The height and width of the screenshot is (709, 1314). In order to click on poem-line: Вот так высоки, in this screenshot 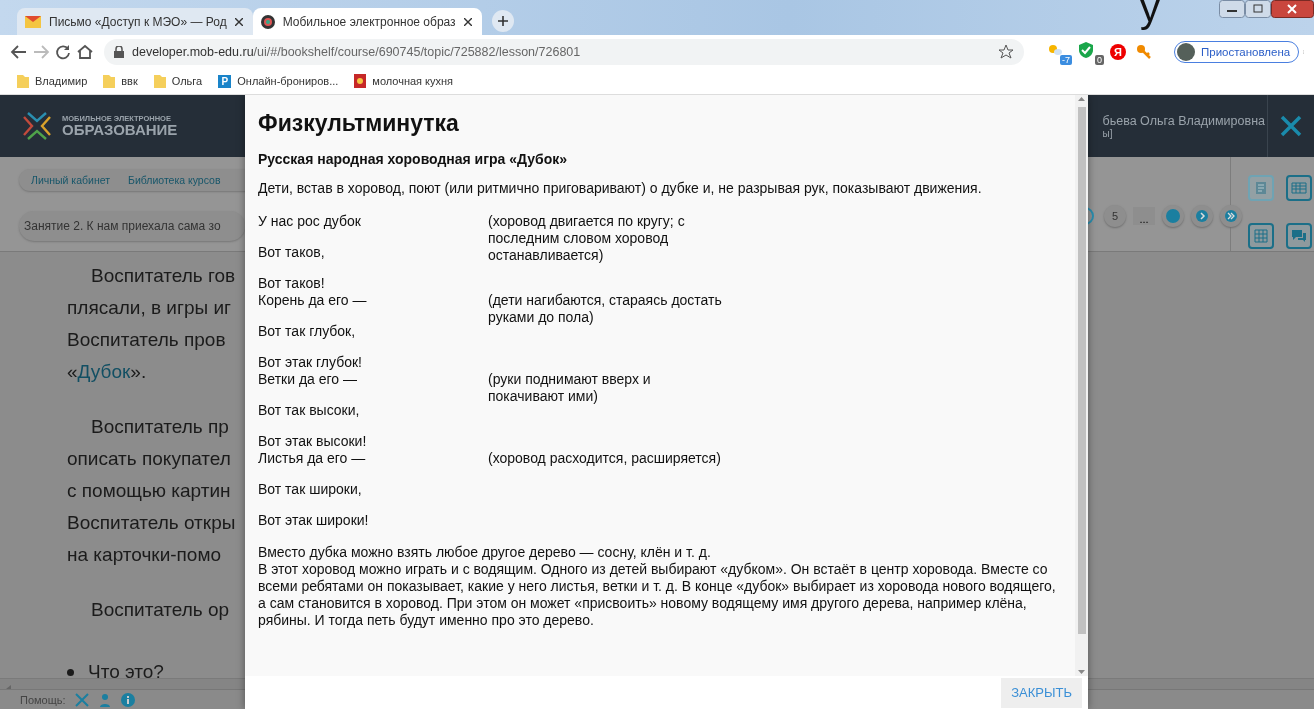, I will do `click(309, 410)`.